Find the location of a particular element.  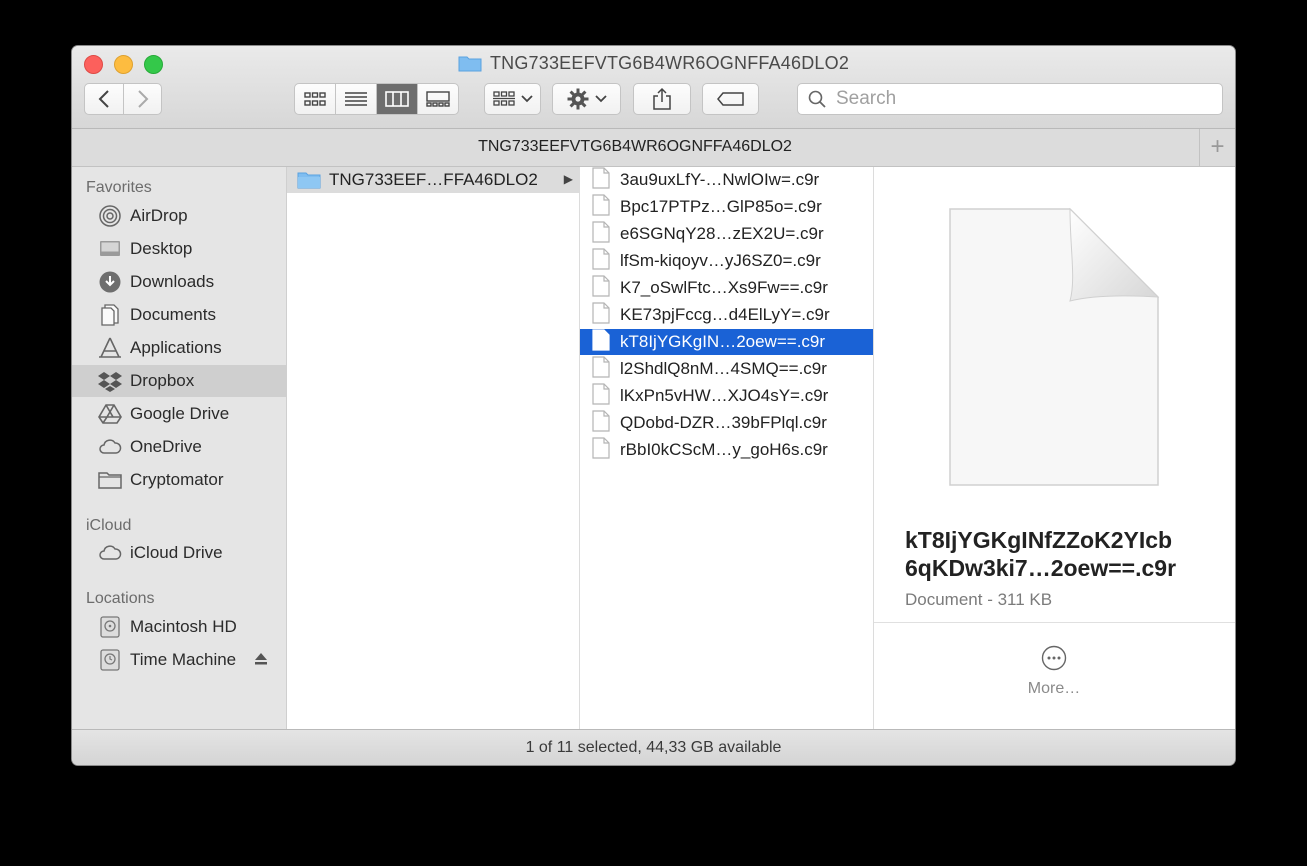

status-bar: 1 of 11 selected, 44,33 GB available is located at coordinates (653, 747).